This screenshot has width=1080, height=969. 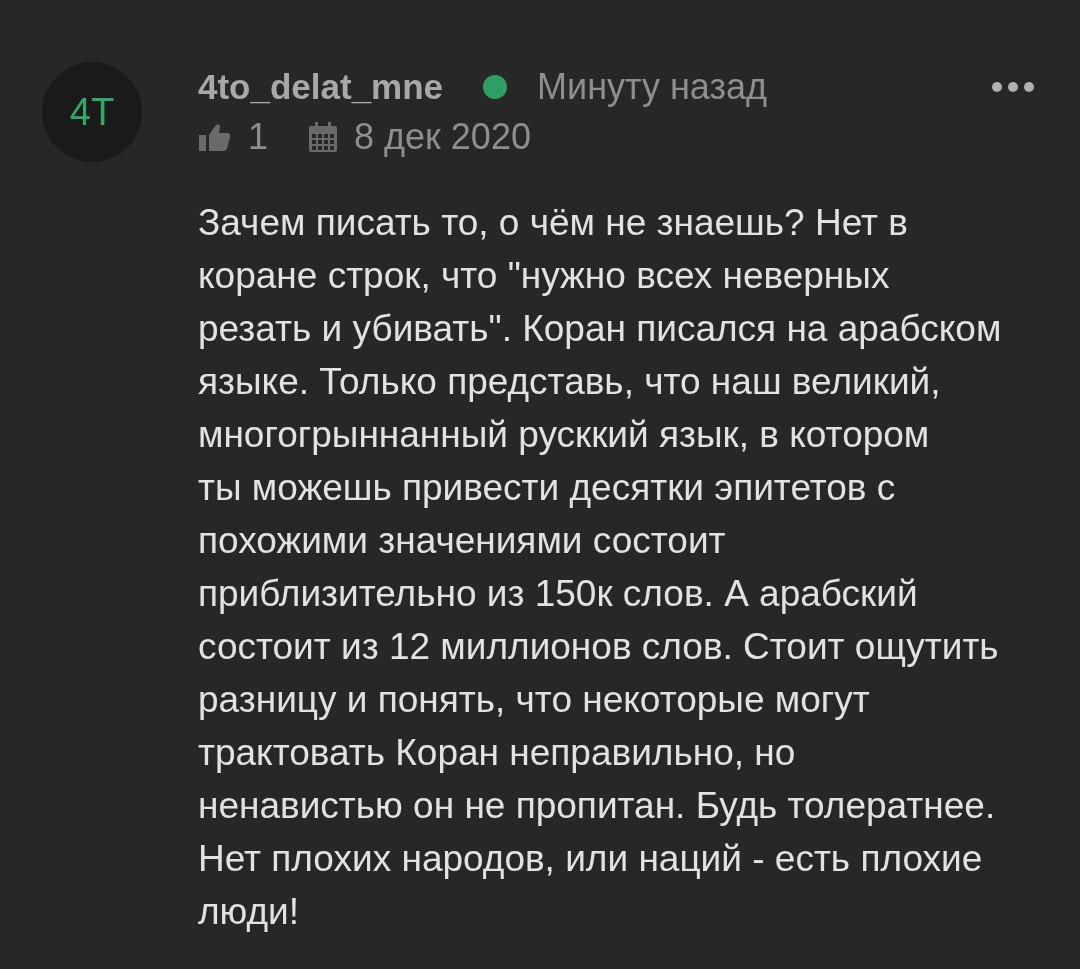 What do you see at coordinates (323, 137) in the screenshot?
I see `calendar-icon` at bounding box center [323, 137].